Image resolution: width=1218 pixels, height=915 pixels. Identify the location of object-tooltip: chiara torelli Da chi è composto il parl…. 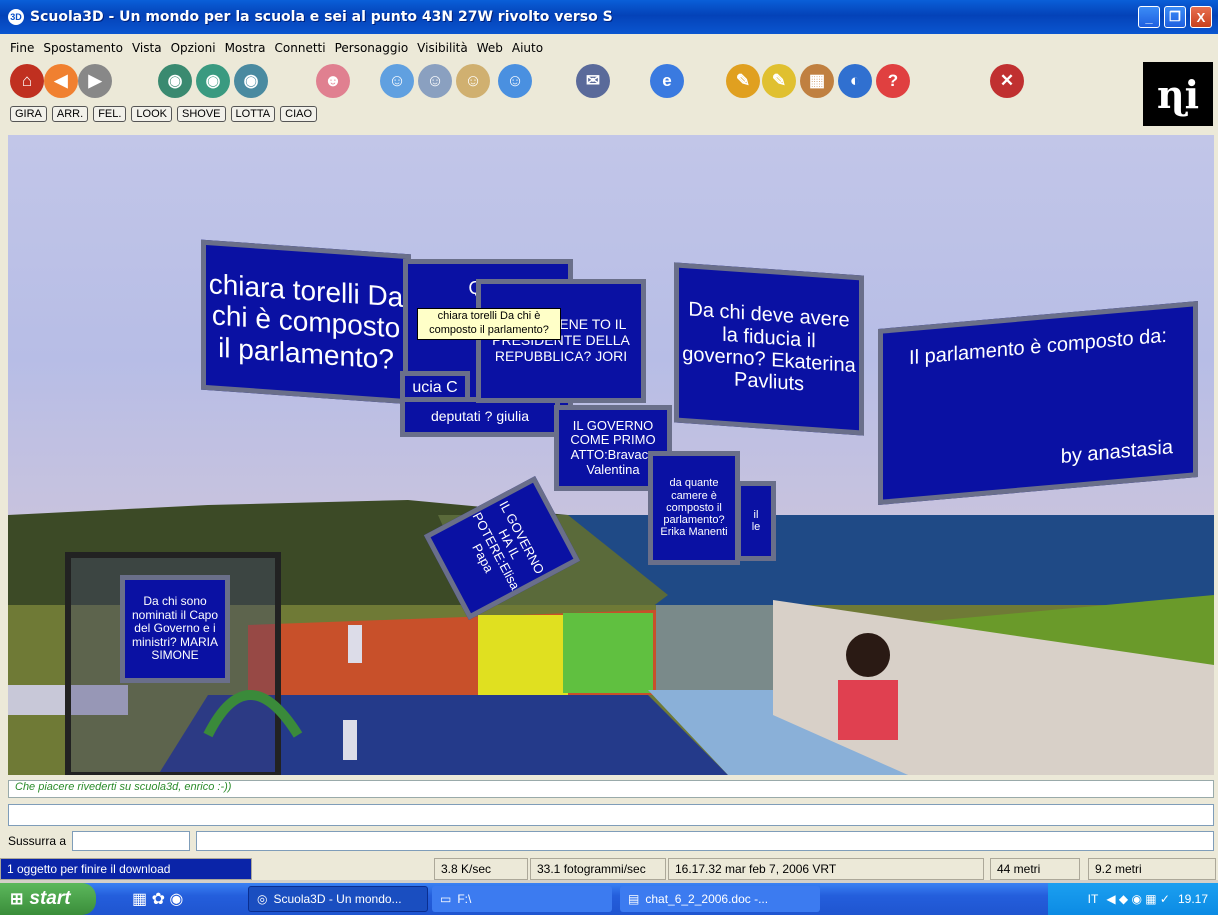
(489, 324).